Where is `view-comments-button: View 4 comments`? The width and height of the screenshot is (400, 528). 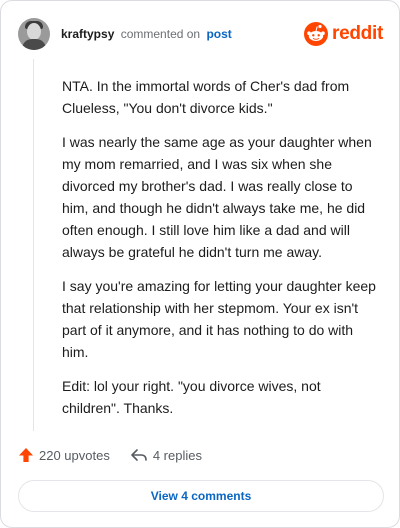 view-comments-button: View 4 comments is located at coordinates (201, 496).